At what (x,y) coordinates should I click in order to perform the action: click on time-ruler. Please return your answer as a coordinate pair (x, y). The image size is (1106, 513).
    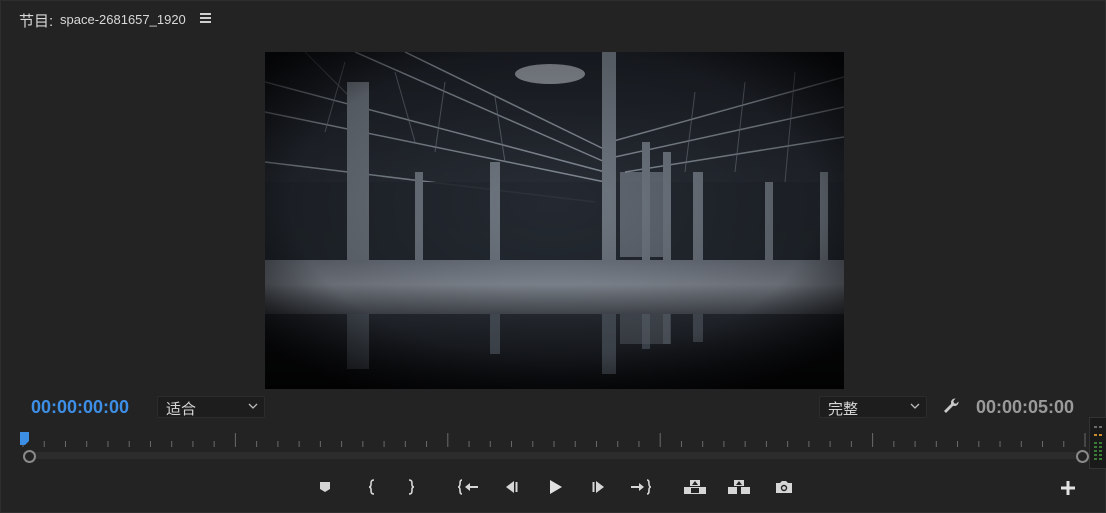
    Looking at the image, I should click on (554, 439).